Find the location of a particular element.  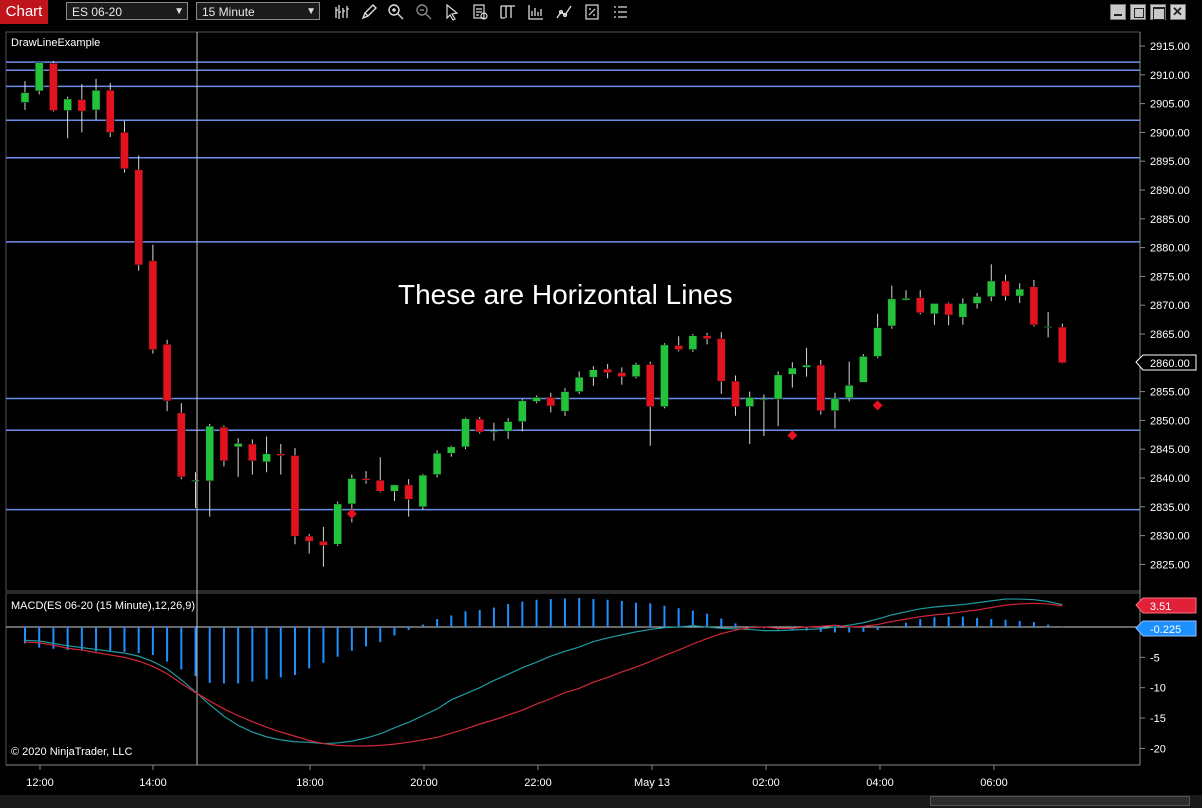

macd-value-tag: 3.51 is located at coordinates (1166, 605).